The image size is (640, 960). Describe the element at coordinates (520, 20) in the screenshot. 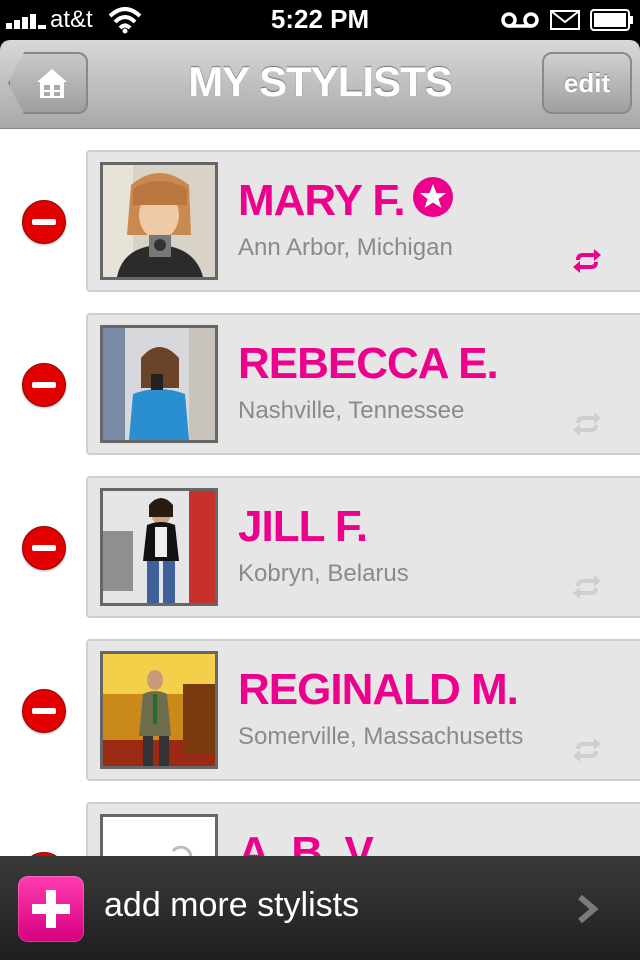

I see `voicemail-icon` at that location.